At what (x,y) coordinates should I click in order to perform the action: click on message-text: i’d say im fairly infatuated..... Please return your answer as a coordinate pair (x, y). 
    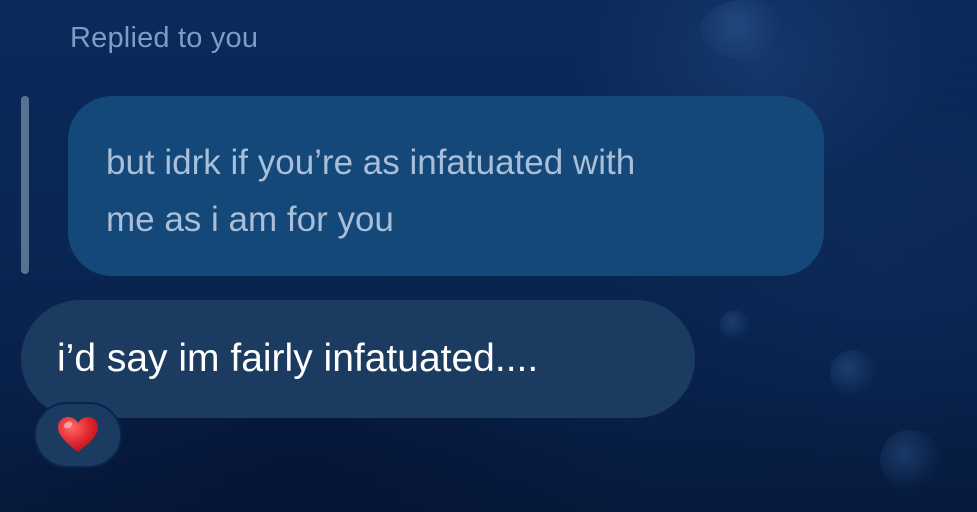
    Looking at the image, I should click on (298, 358).